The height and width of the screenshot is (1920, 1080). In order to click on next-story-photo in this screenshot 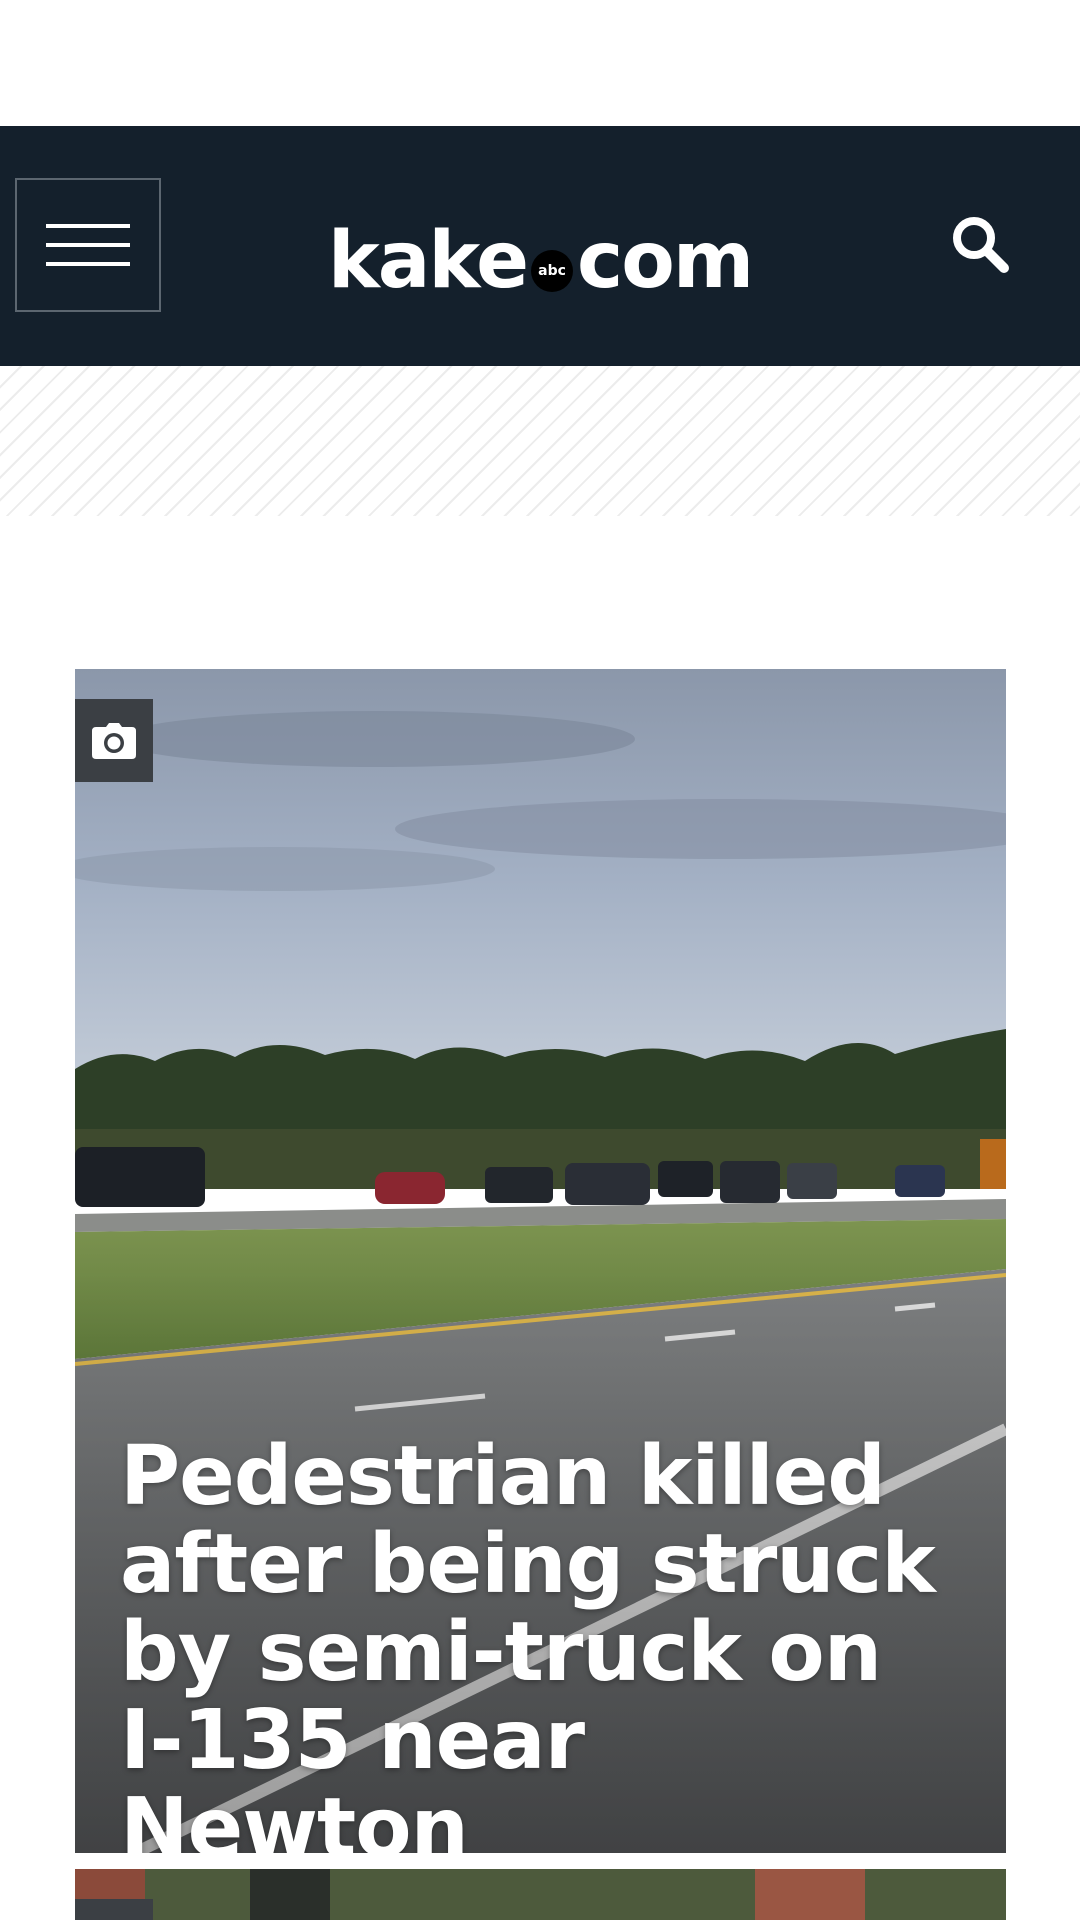, I will do `click(540, 1894)`.